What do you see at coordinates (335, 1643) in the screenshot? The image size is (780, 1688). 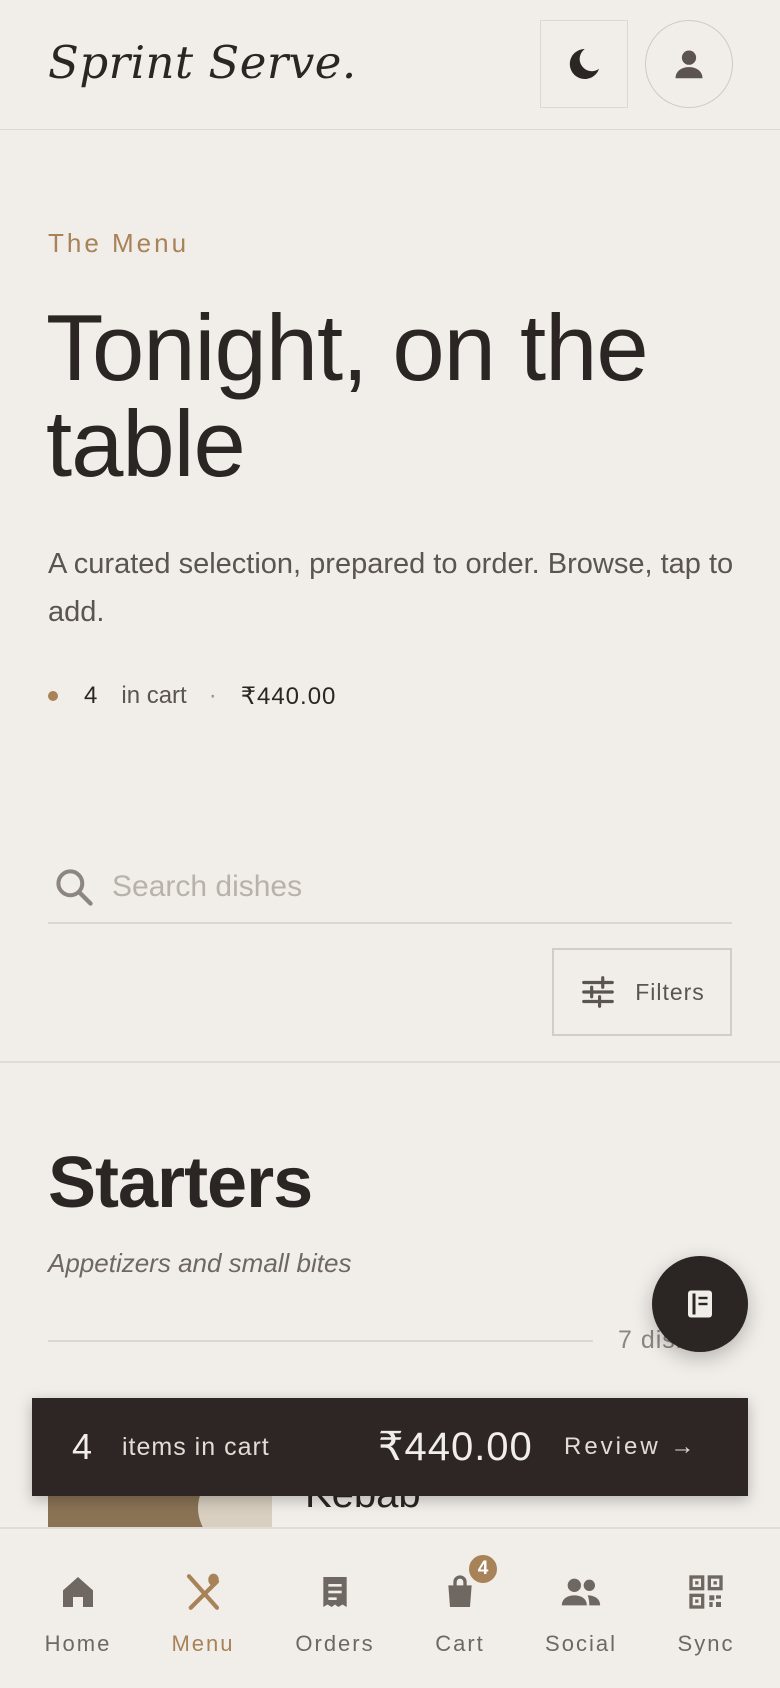 I see `nav-label-orders: Orders` at bounding box center [335, 1643].